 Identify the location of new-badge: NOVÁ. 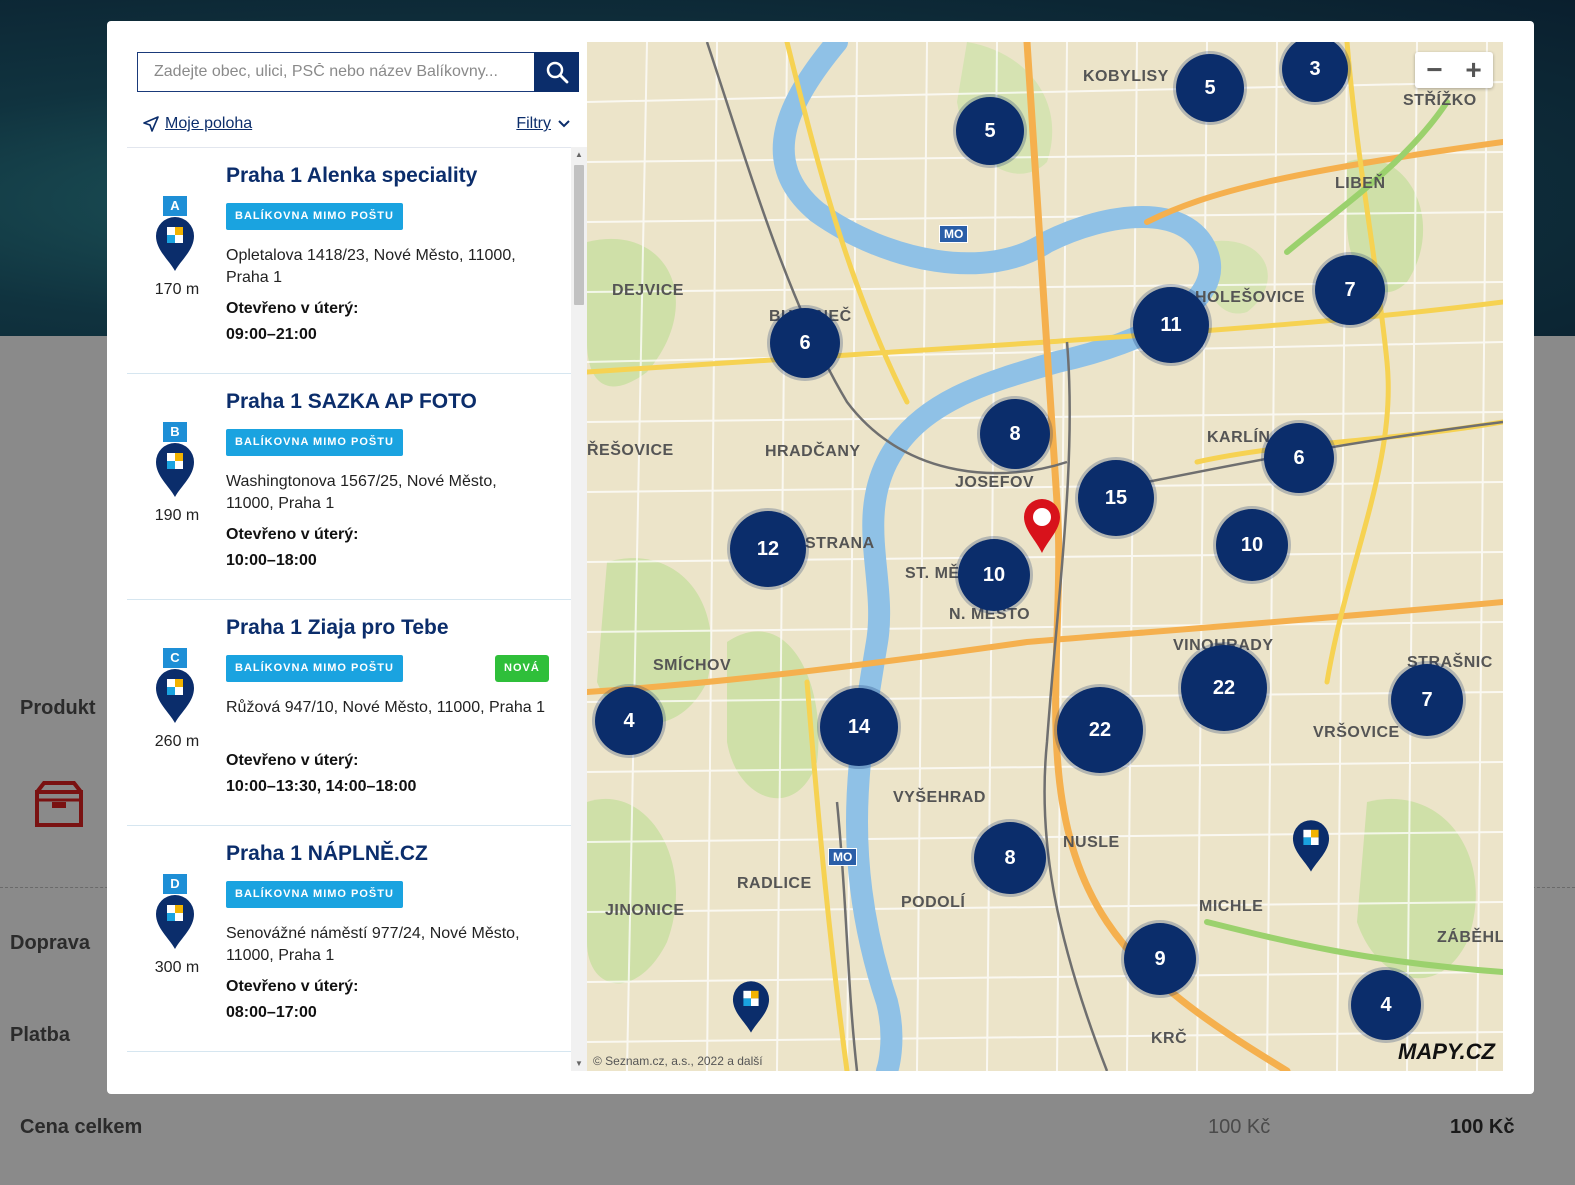
(522, 668).